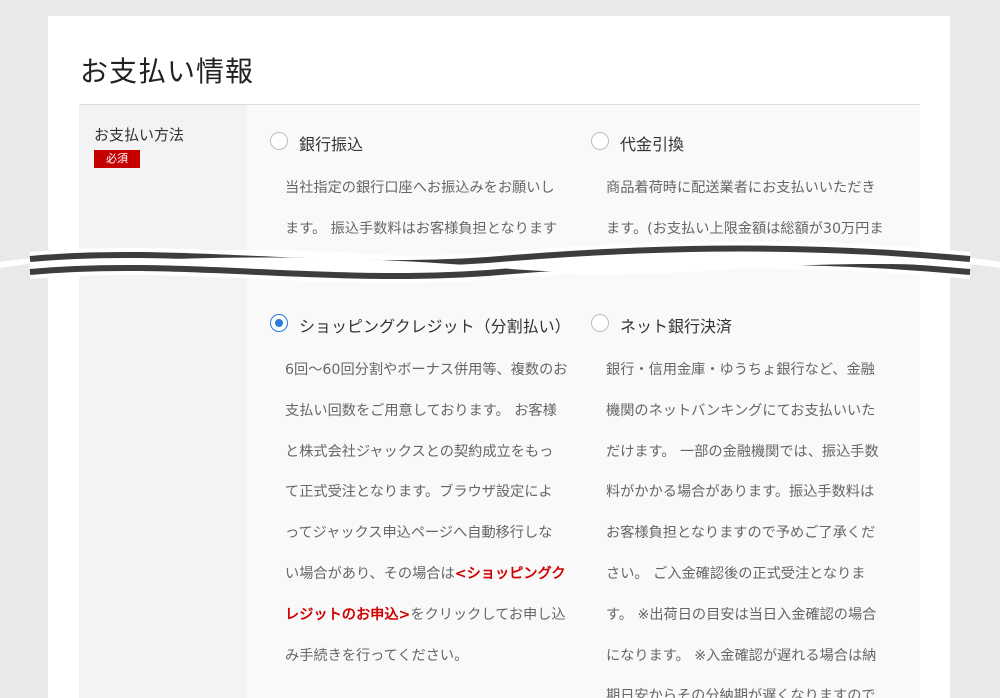 Image resolution: width=1000 pixels, height=698 pixels. Describe the element at coordinates (676, 326) in the screenshot. I see `option-title-net-bank: ネット銀行決済` at that location.